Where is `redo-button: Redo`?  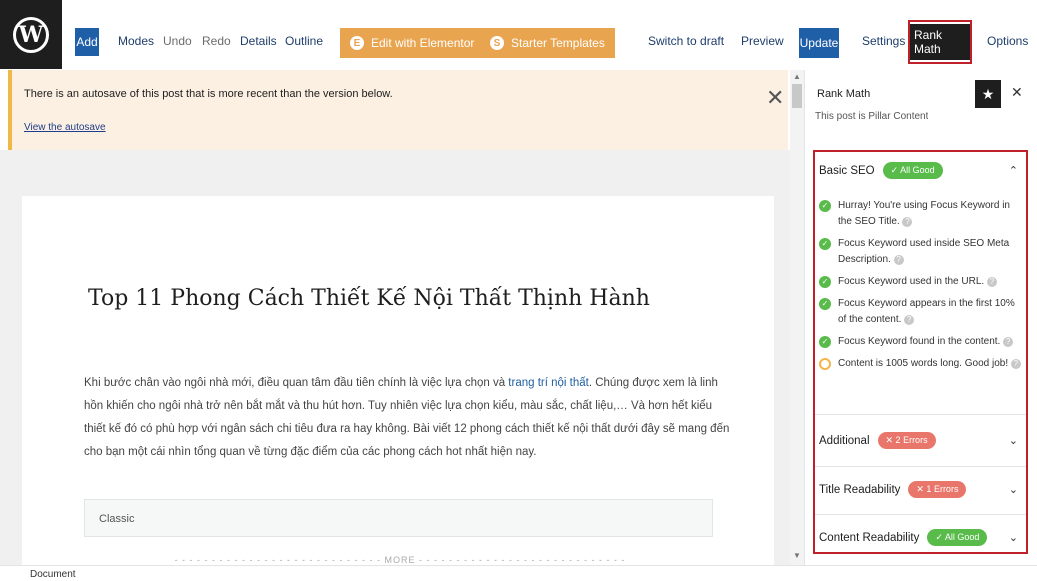 redo-button: Redo is located at coordinates (216, 41).